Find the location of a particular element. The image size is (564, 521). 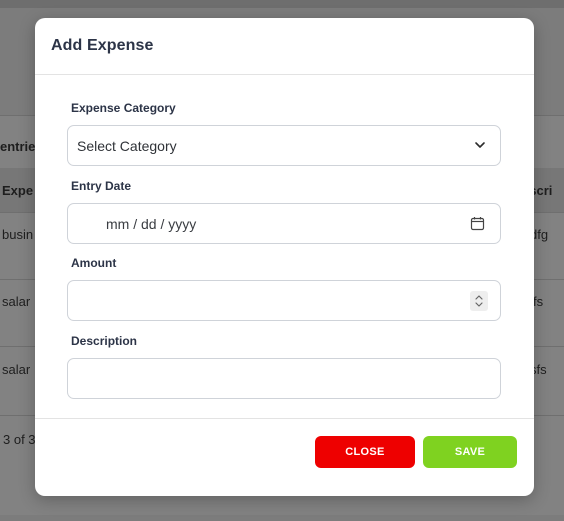

modal-title: Add Expense is located at coordinates (102, 45).